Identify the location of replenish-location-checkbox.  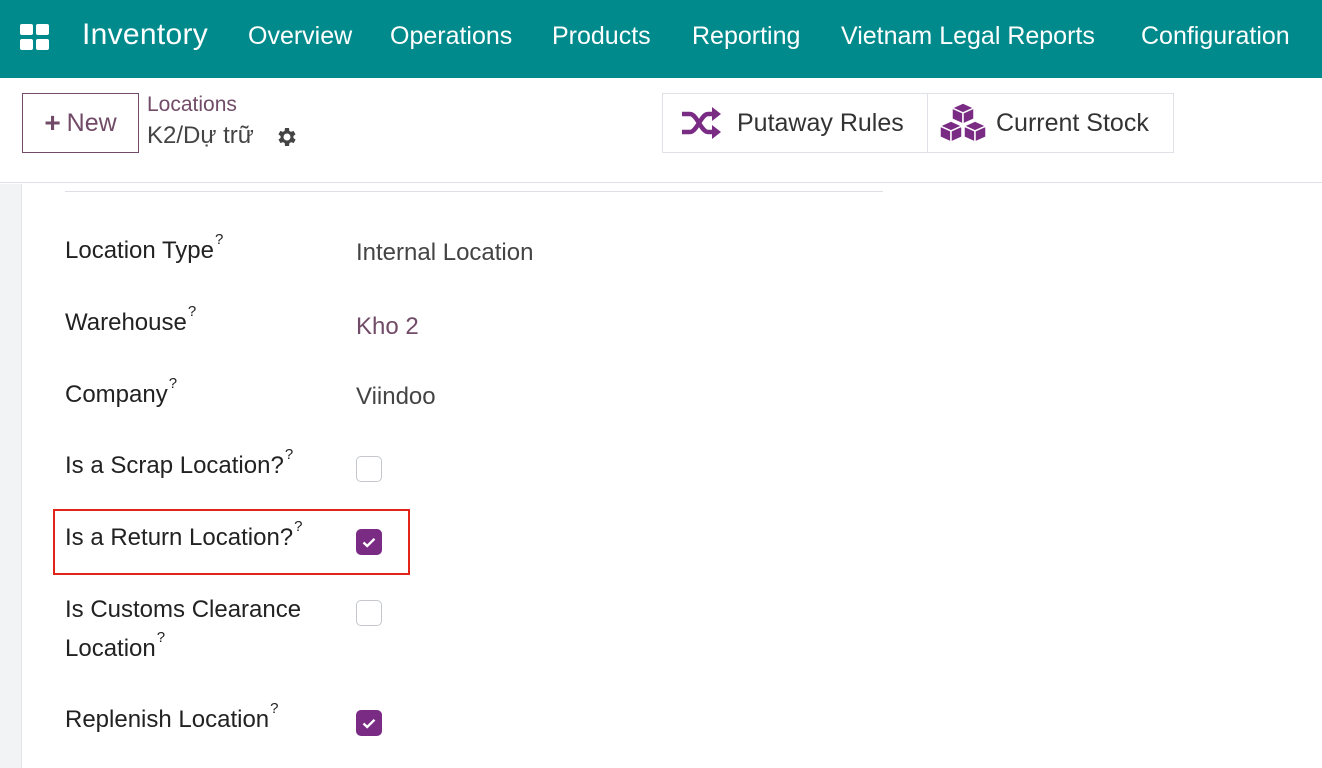
(369, 723).